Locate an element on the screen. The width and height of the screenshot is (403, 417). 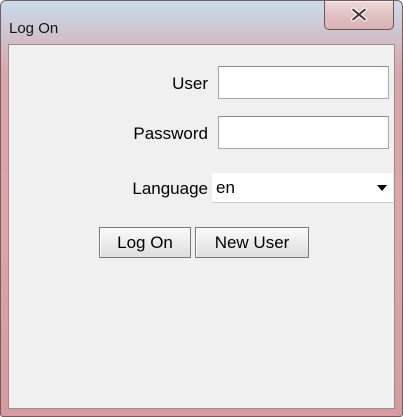
password-label: Password is located at coordinates (170, 133).